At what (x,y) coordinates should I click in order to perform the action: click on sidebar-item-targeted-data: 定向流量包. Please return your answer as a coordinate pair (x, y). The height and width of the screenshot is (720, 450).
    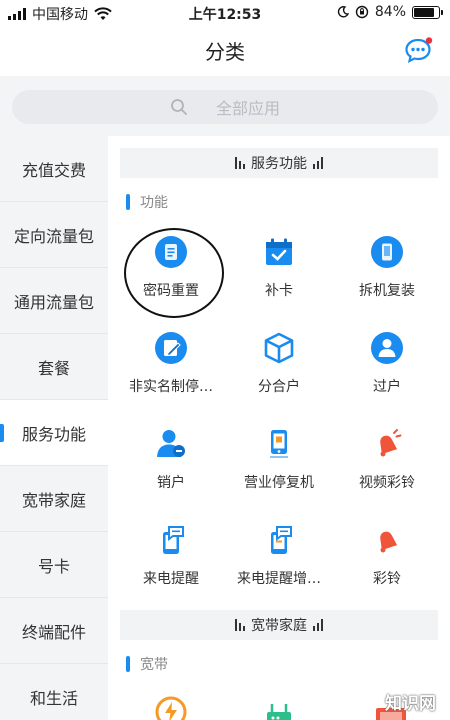
    Looking at the image, I should click on (54, 235).